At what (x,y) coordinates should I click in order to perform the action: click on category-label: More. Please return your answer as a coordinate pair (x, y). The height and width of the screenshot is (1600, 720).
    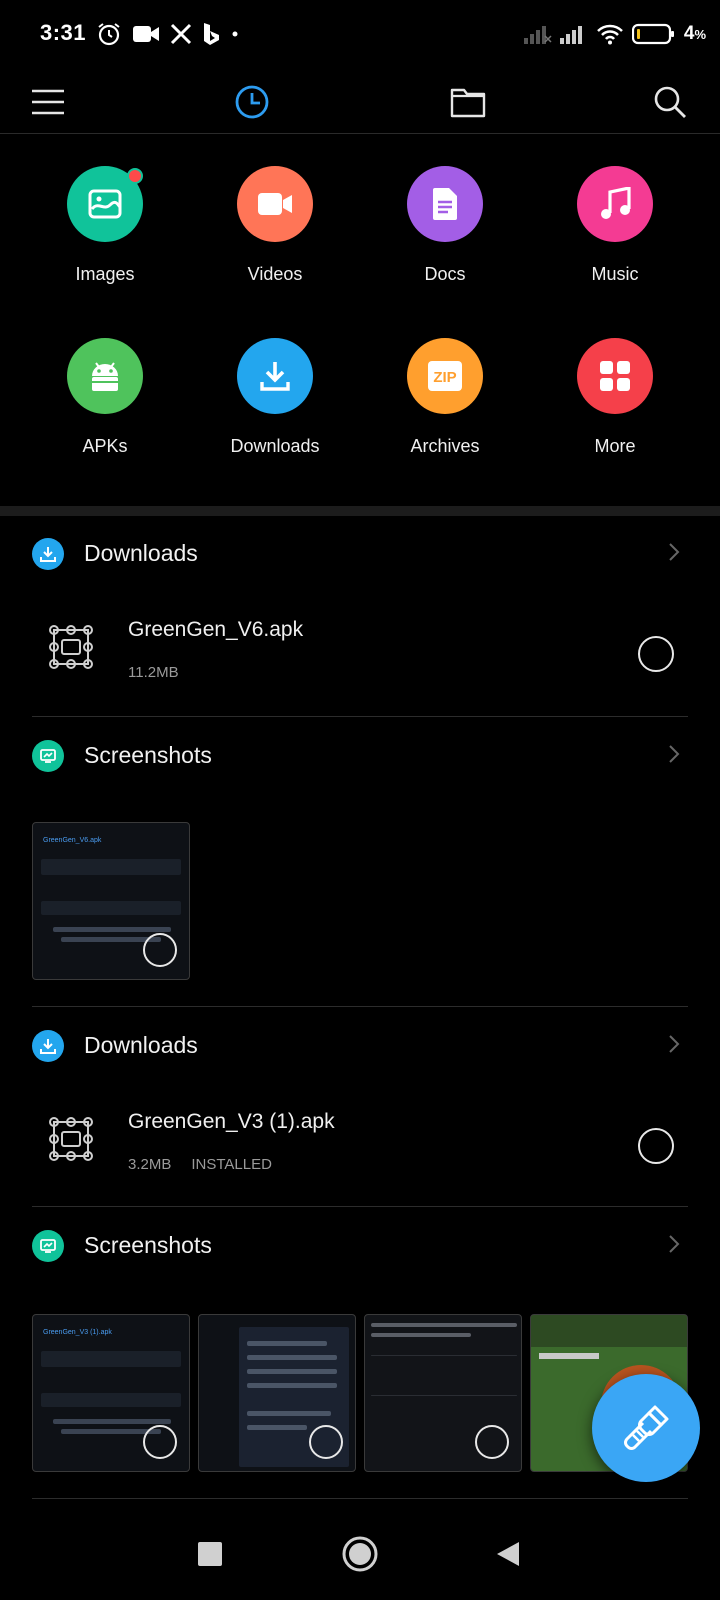
    Looking at the image, I should click on (615, 446).